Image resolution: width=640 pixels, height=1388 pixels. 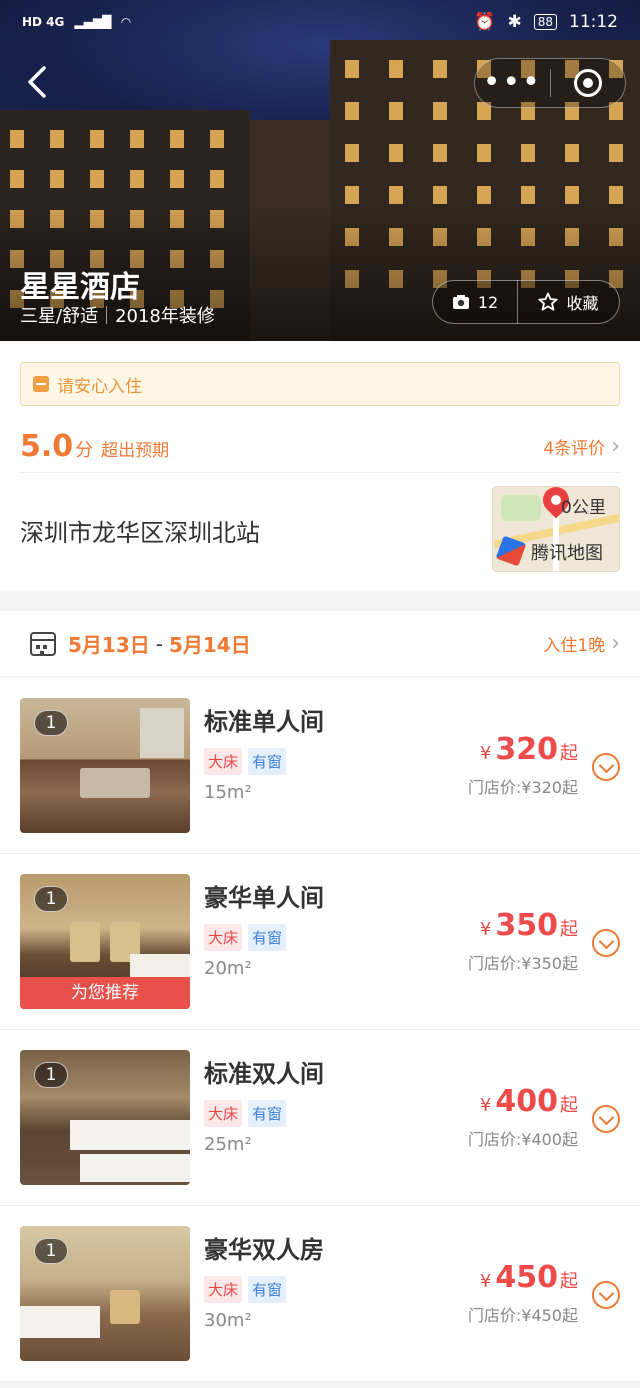 I want to click on notice-banner: 请安心入住, so click(x=320, y=384).